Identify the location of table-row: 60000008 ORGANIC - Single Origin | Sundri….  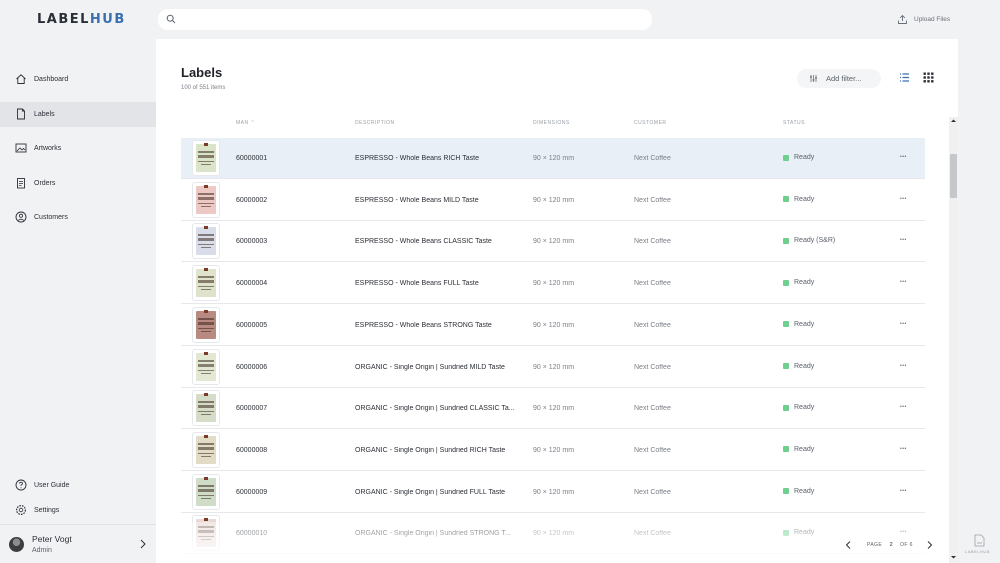
(553, 450).